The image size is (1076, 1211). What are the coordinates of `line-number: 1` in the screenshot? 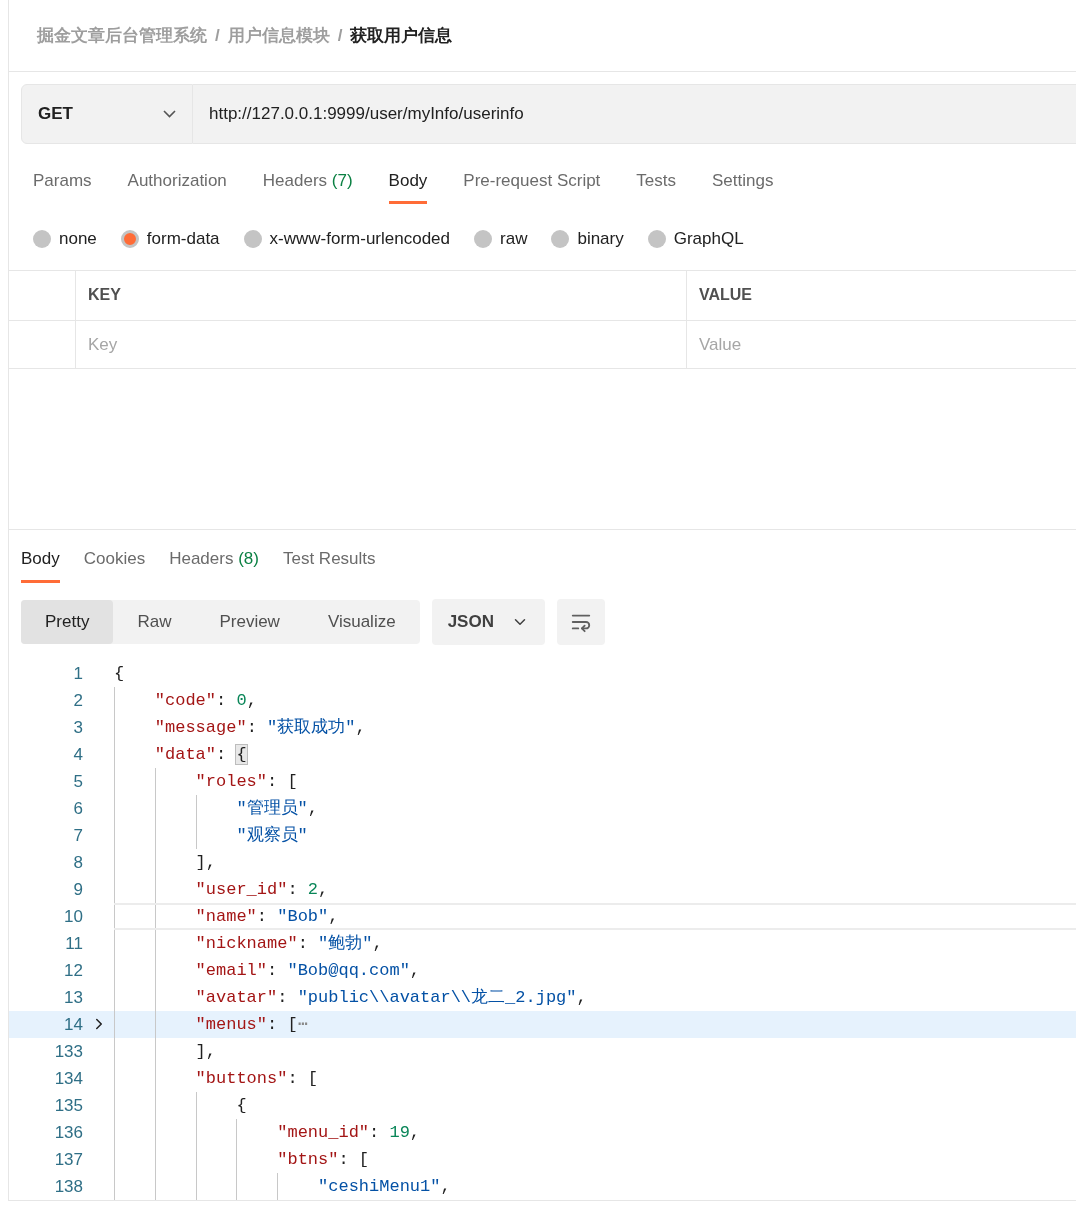 It's located at (77, 673).